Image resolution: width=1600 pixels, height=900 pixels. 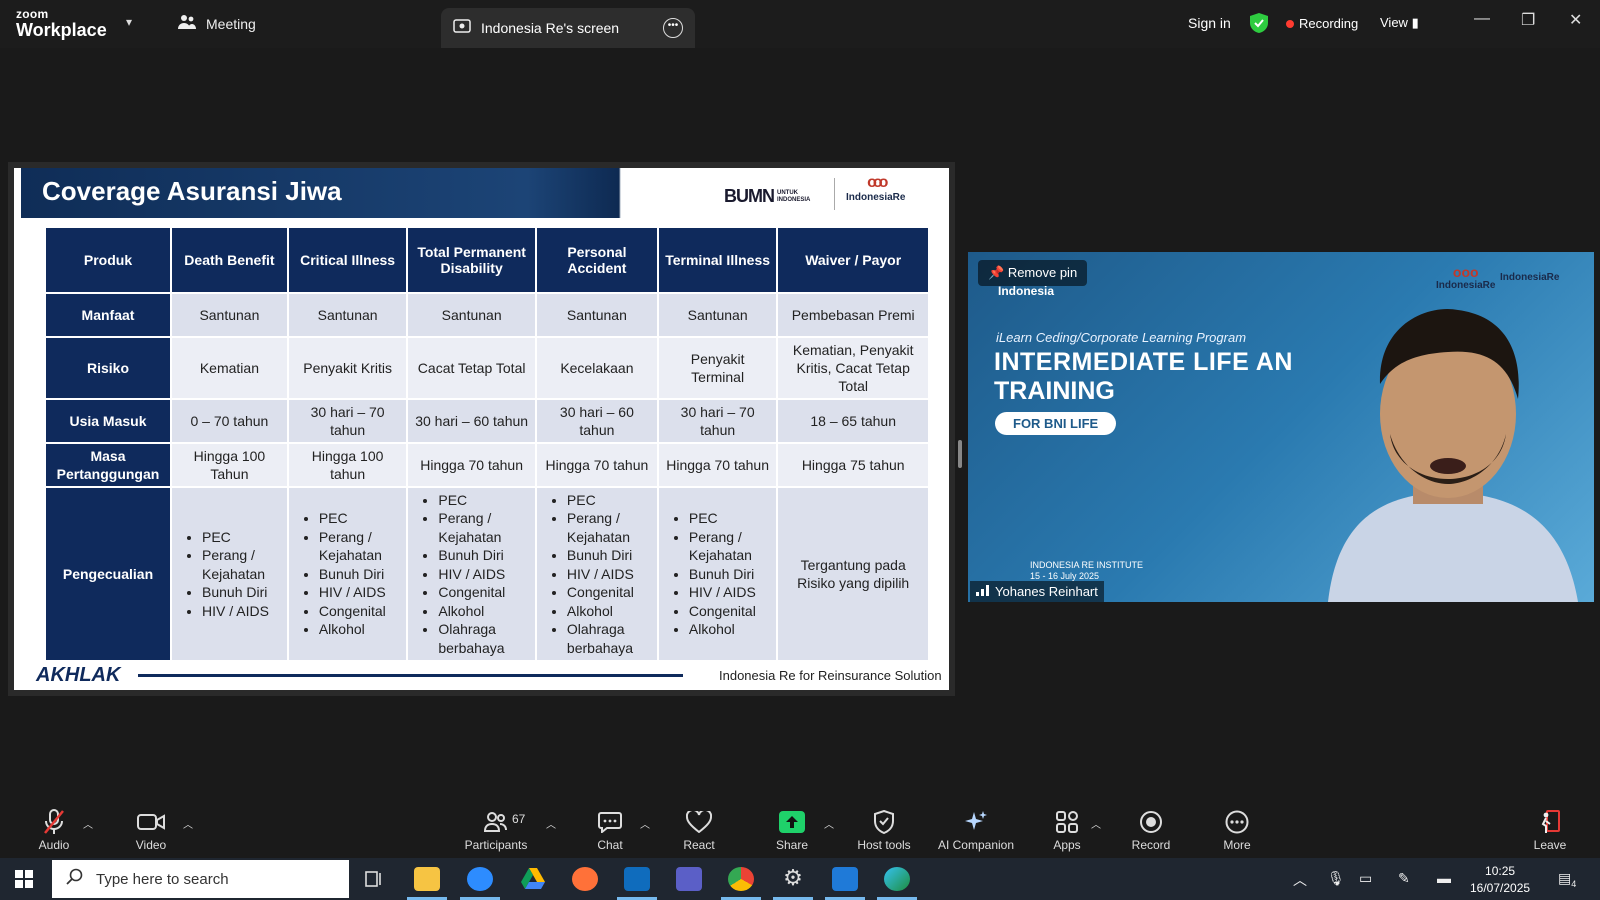 I want to click on leave-label: Leave, so click(x=1550, y=845).